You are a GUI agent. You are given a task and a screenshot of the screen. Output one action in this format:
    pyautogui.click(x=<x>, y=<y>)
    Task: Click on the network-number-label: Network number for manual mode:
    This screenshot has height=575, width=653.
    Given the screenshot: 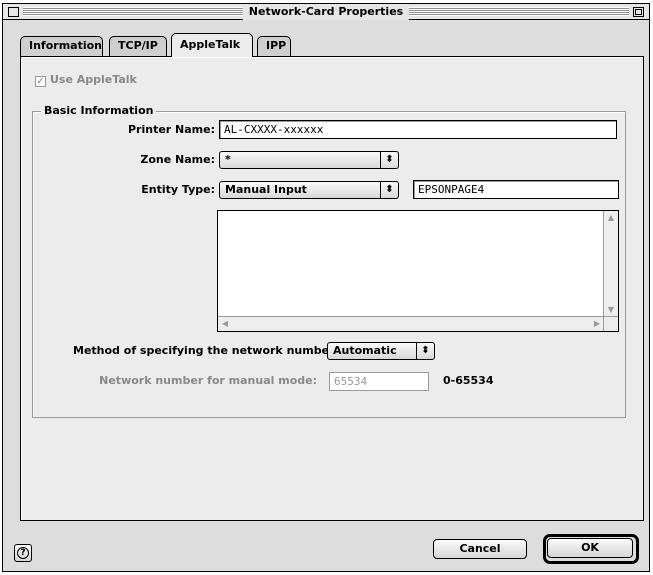 What is the action you would take?
    pyautogui.click(x=208, y=380)
    